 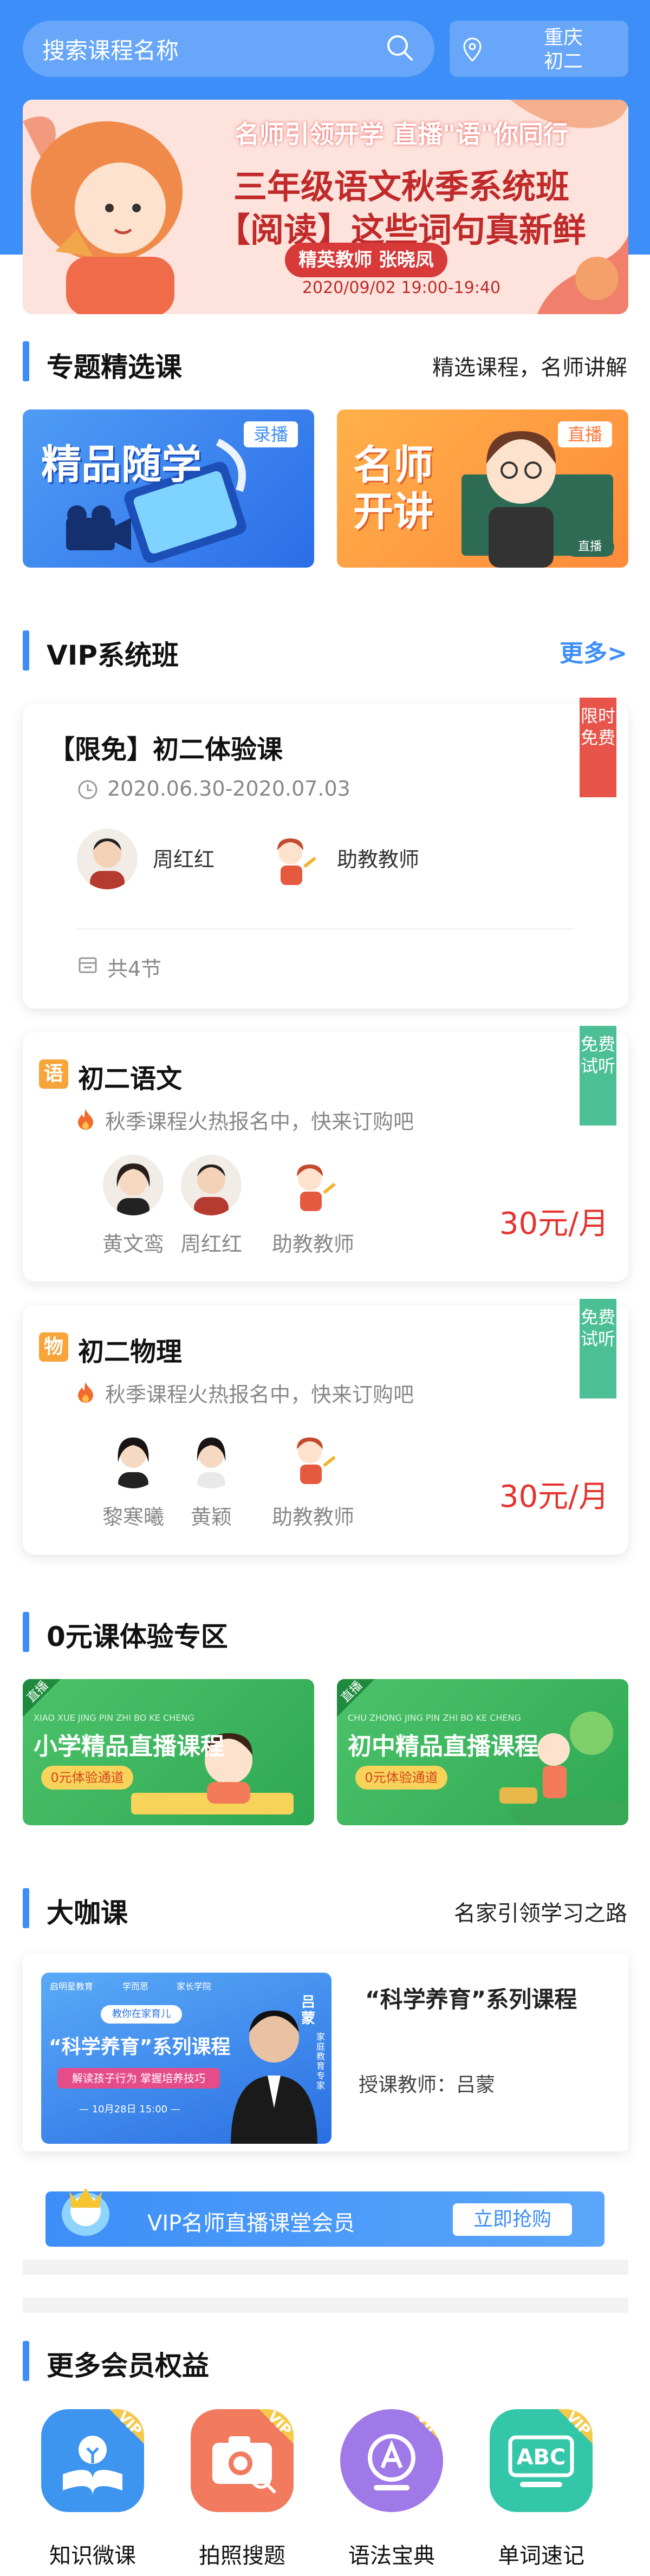 I want to click on benefits-section-title: 更多会员权益, so click(x=128, y=2366).